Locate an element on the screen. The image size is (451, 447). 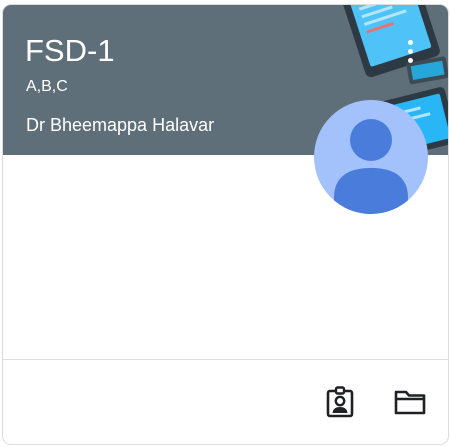
open-class-folder-button is located at coordinates (410, 402).